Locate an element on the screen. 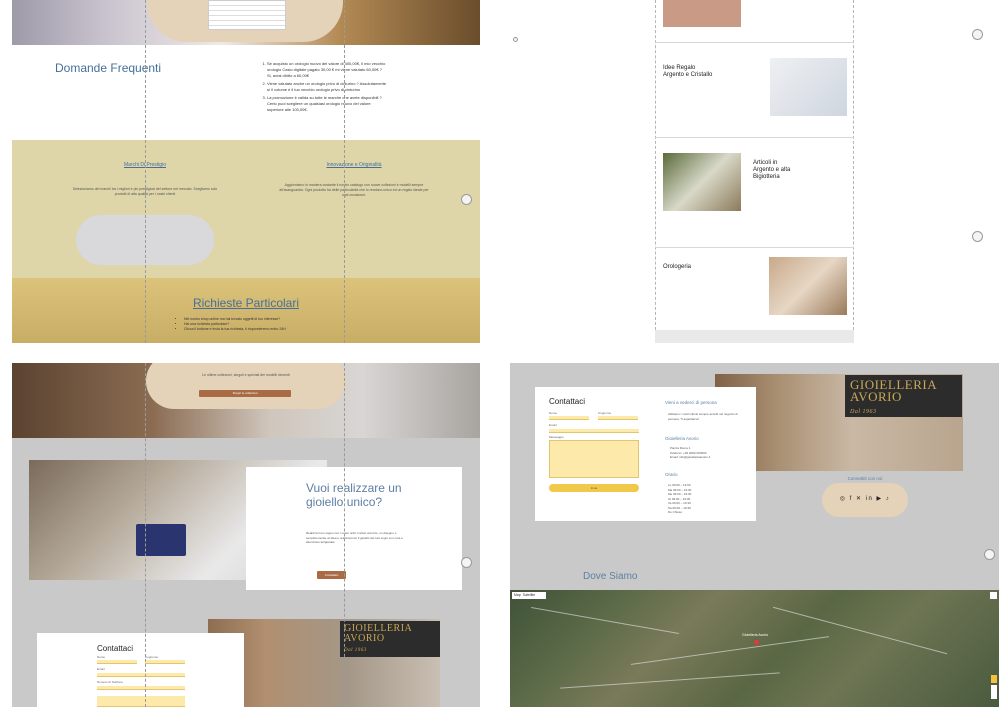  send-button: Invia is located at coordinates (594, 488).